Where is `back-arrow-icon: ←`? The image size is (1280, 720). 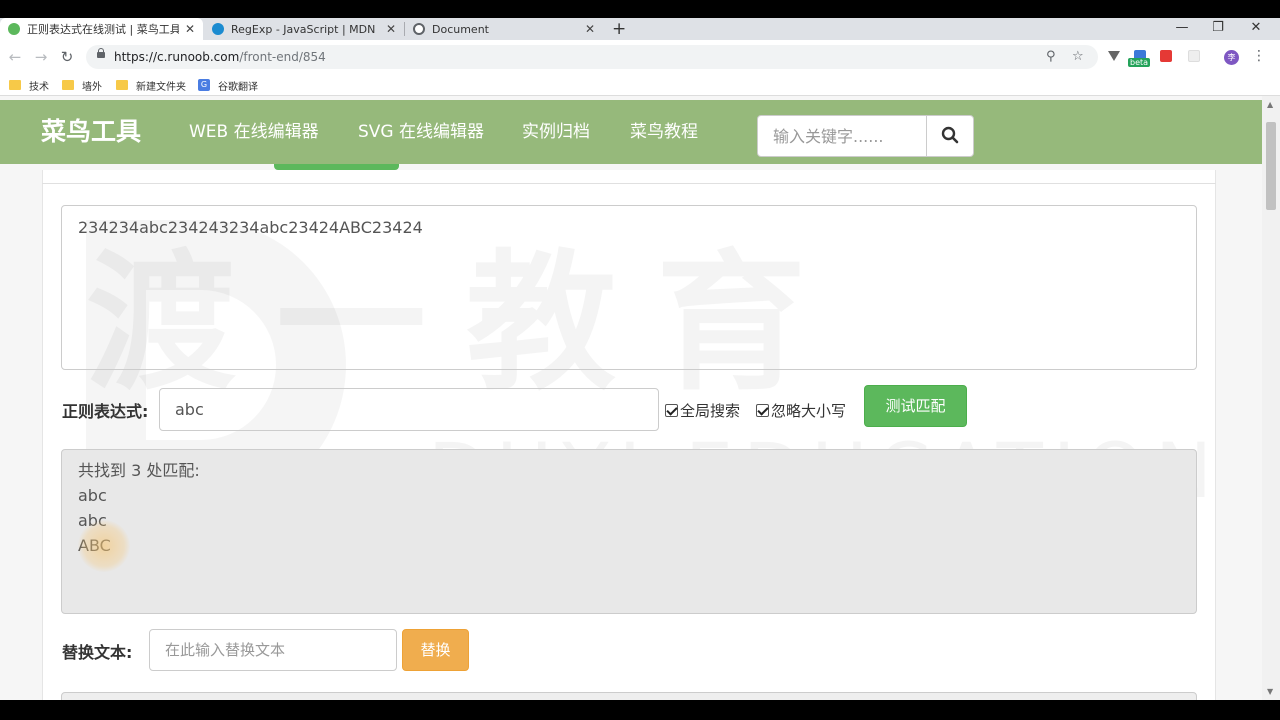
back-arrow-icon: ← is located at coordinates (15, 57).